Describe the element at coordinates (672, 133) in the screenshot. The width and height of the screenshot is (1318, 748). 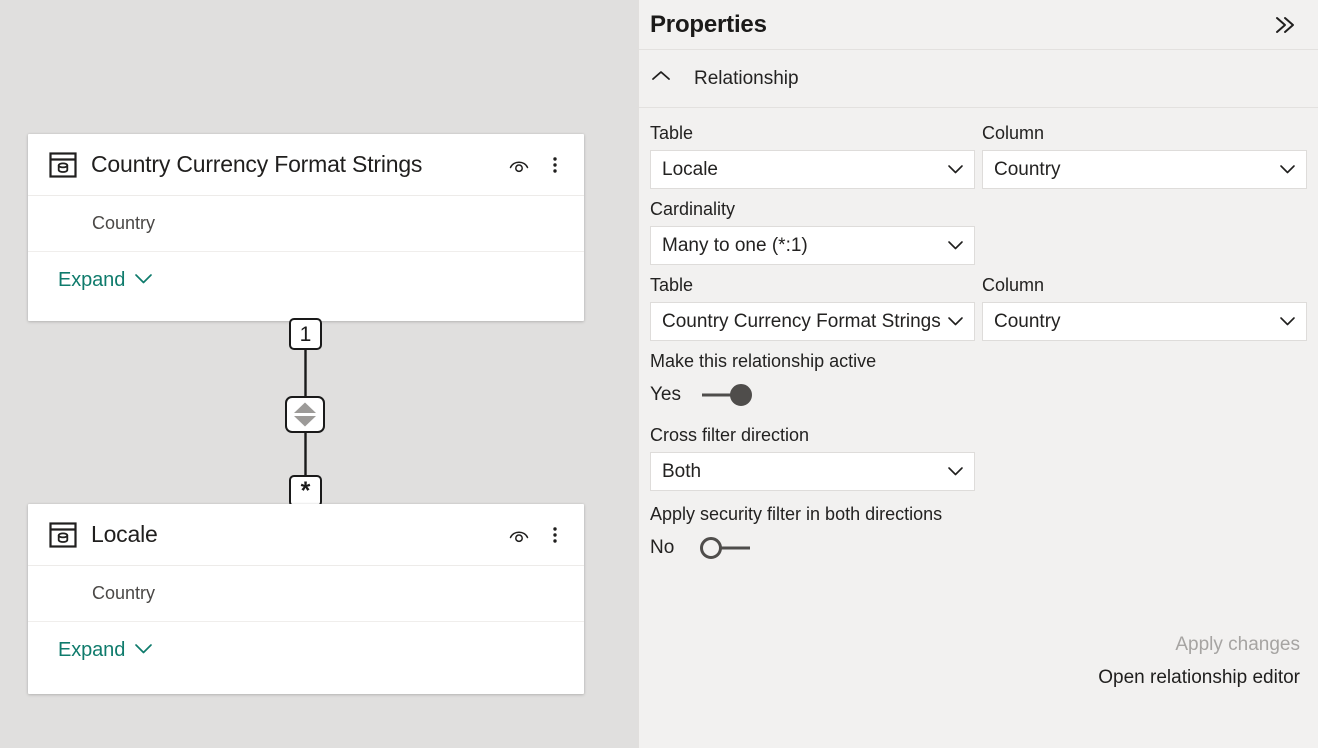
I see `table-from-label: Table` at that location.